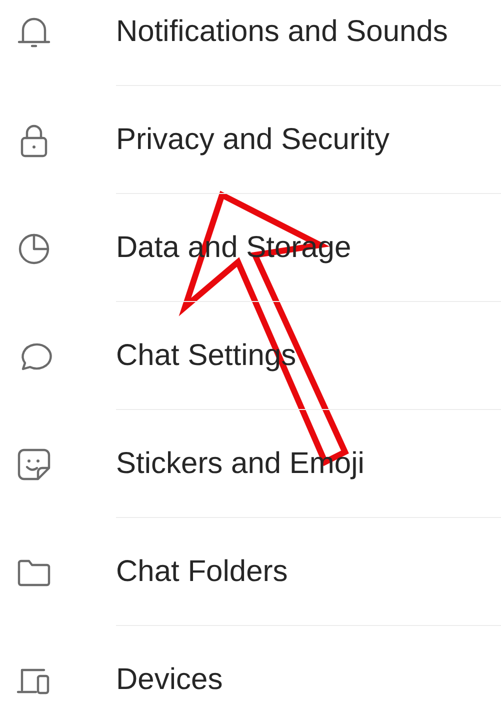 Image resolution: width=501 pixels, height=704 pixels. Describe the element at coordinates (282, 32) in the screenshot. I see `item-label: Notifications and Sounds` at that location.